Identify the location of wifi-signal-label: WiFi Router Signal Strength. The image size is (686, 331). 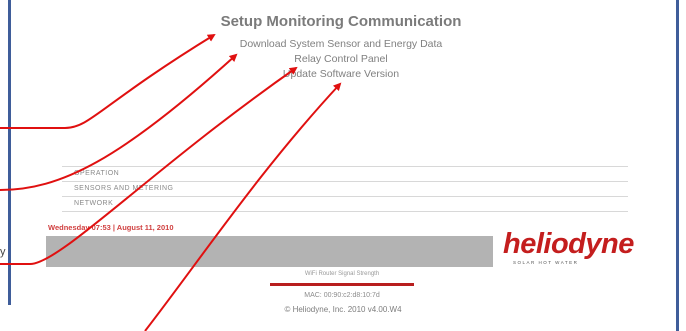
(342, 274).